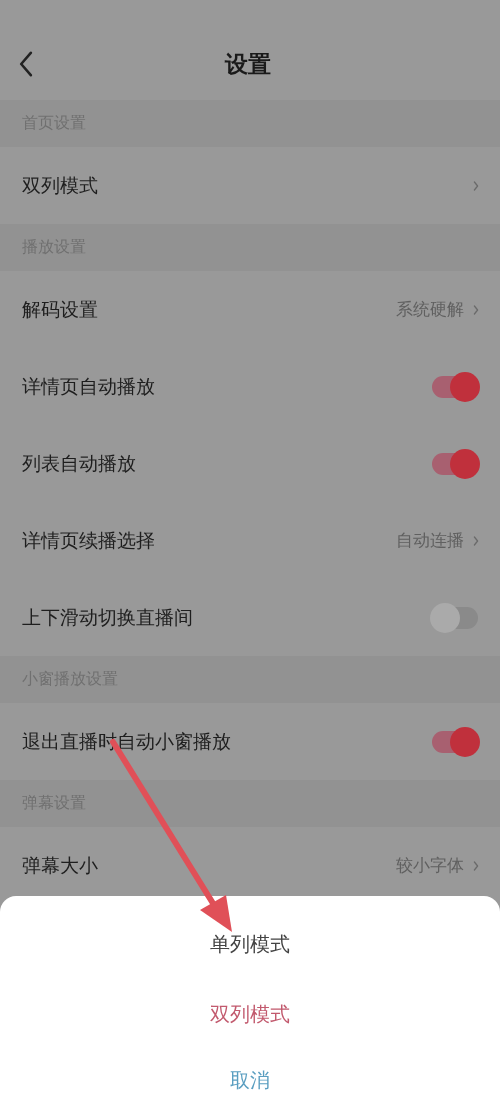  Describe the element at coordinates (250, 185) in the screenshot. I see `settings-row: 双列模式` at that location.